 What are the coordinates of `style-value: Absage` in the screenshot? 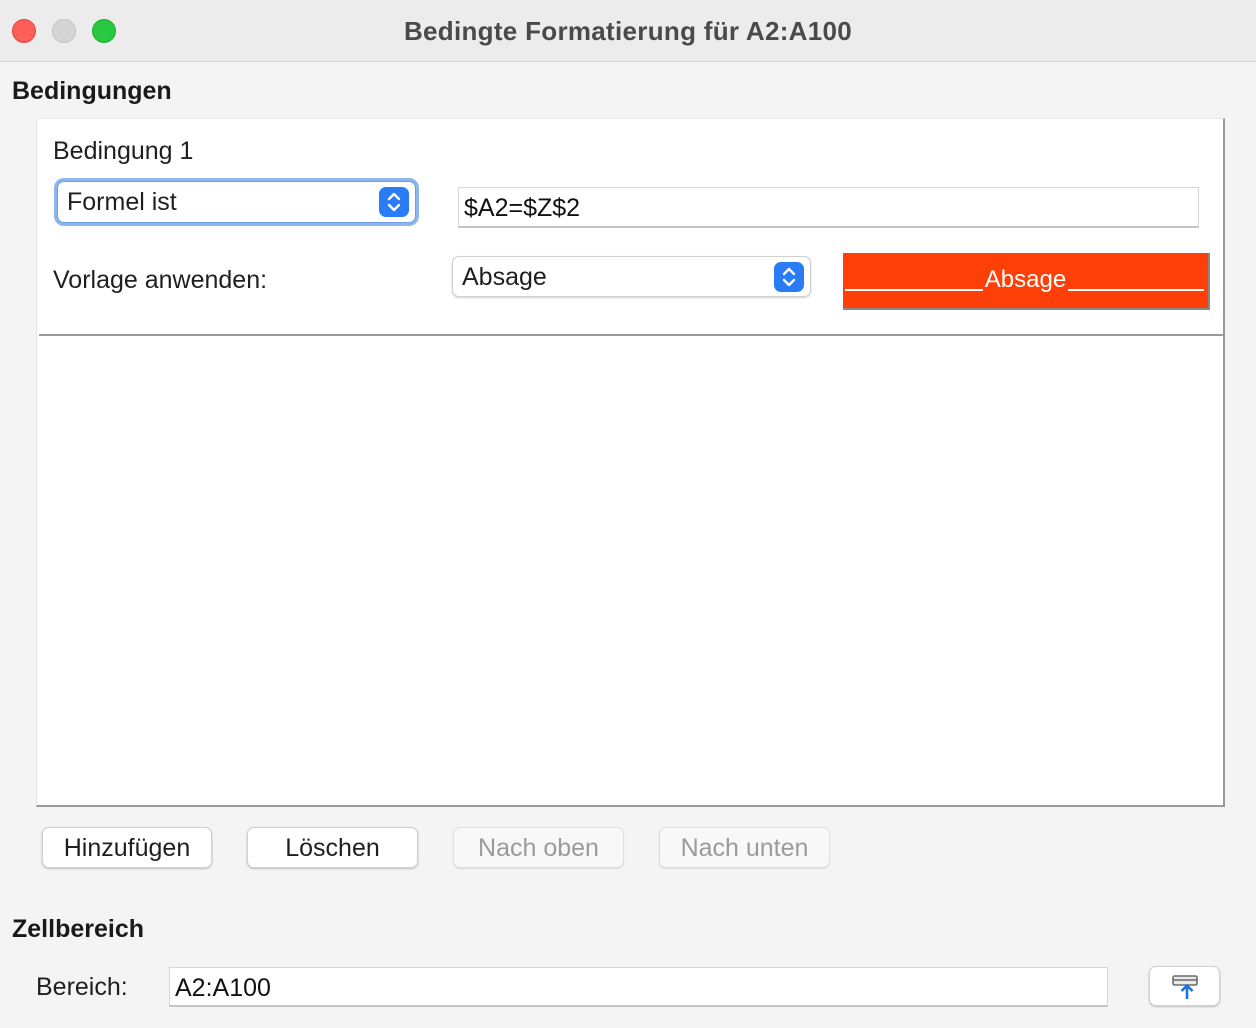 It's located at (504, 277).